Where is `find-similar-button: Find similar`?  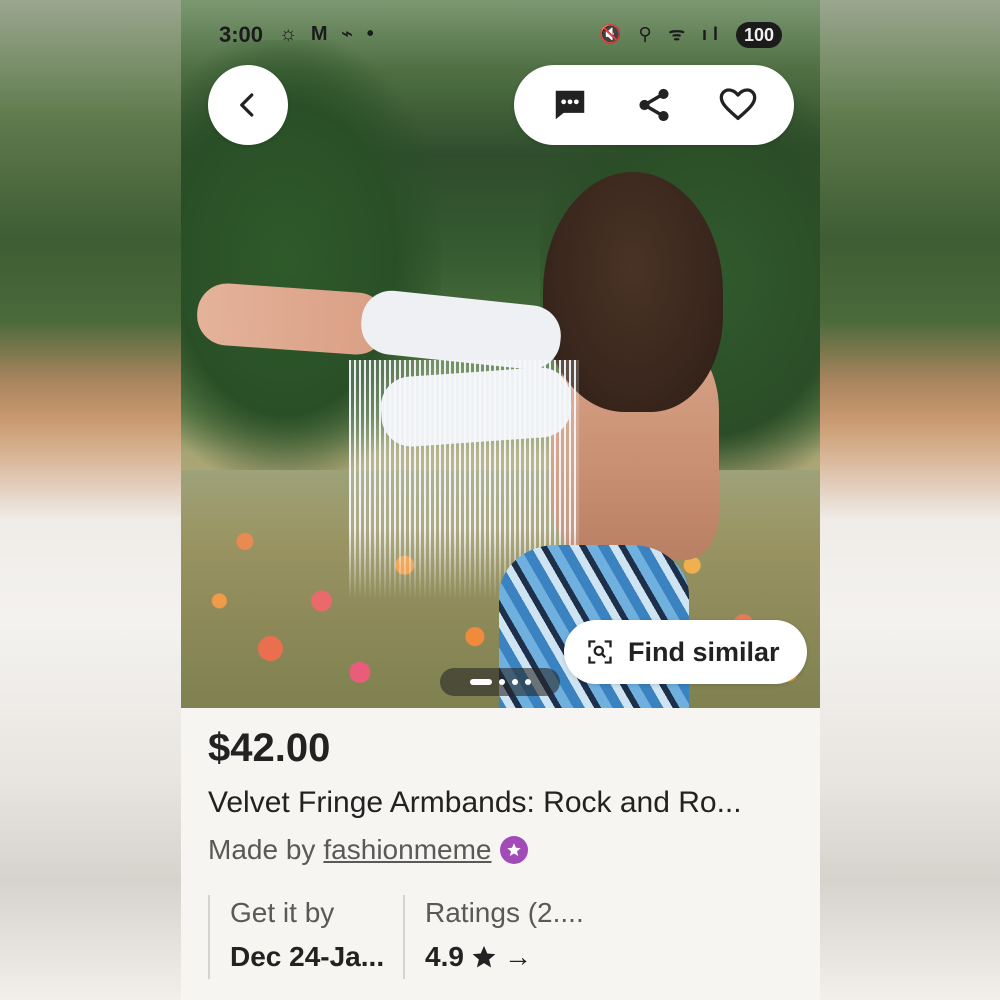
find-similar-button: Find similar is located at coordinates (685, 652).